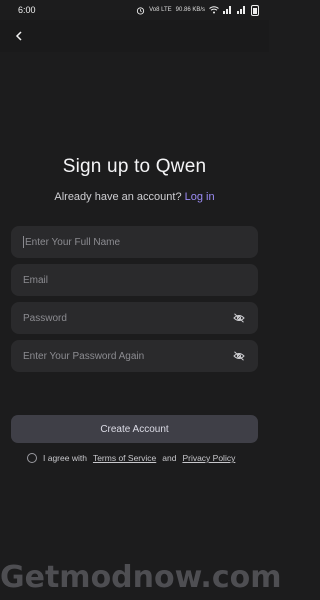  What do you see at coordinates (134, 10) in the screenshot?
I see `status-bar: 6:00 Vo8 LTE 90.86 KB/s` at bounding box center [134, 10].